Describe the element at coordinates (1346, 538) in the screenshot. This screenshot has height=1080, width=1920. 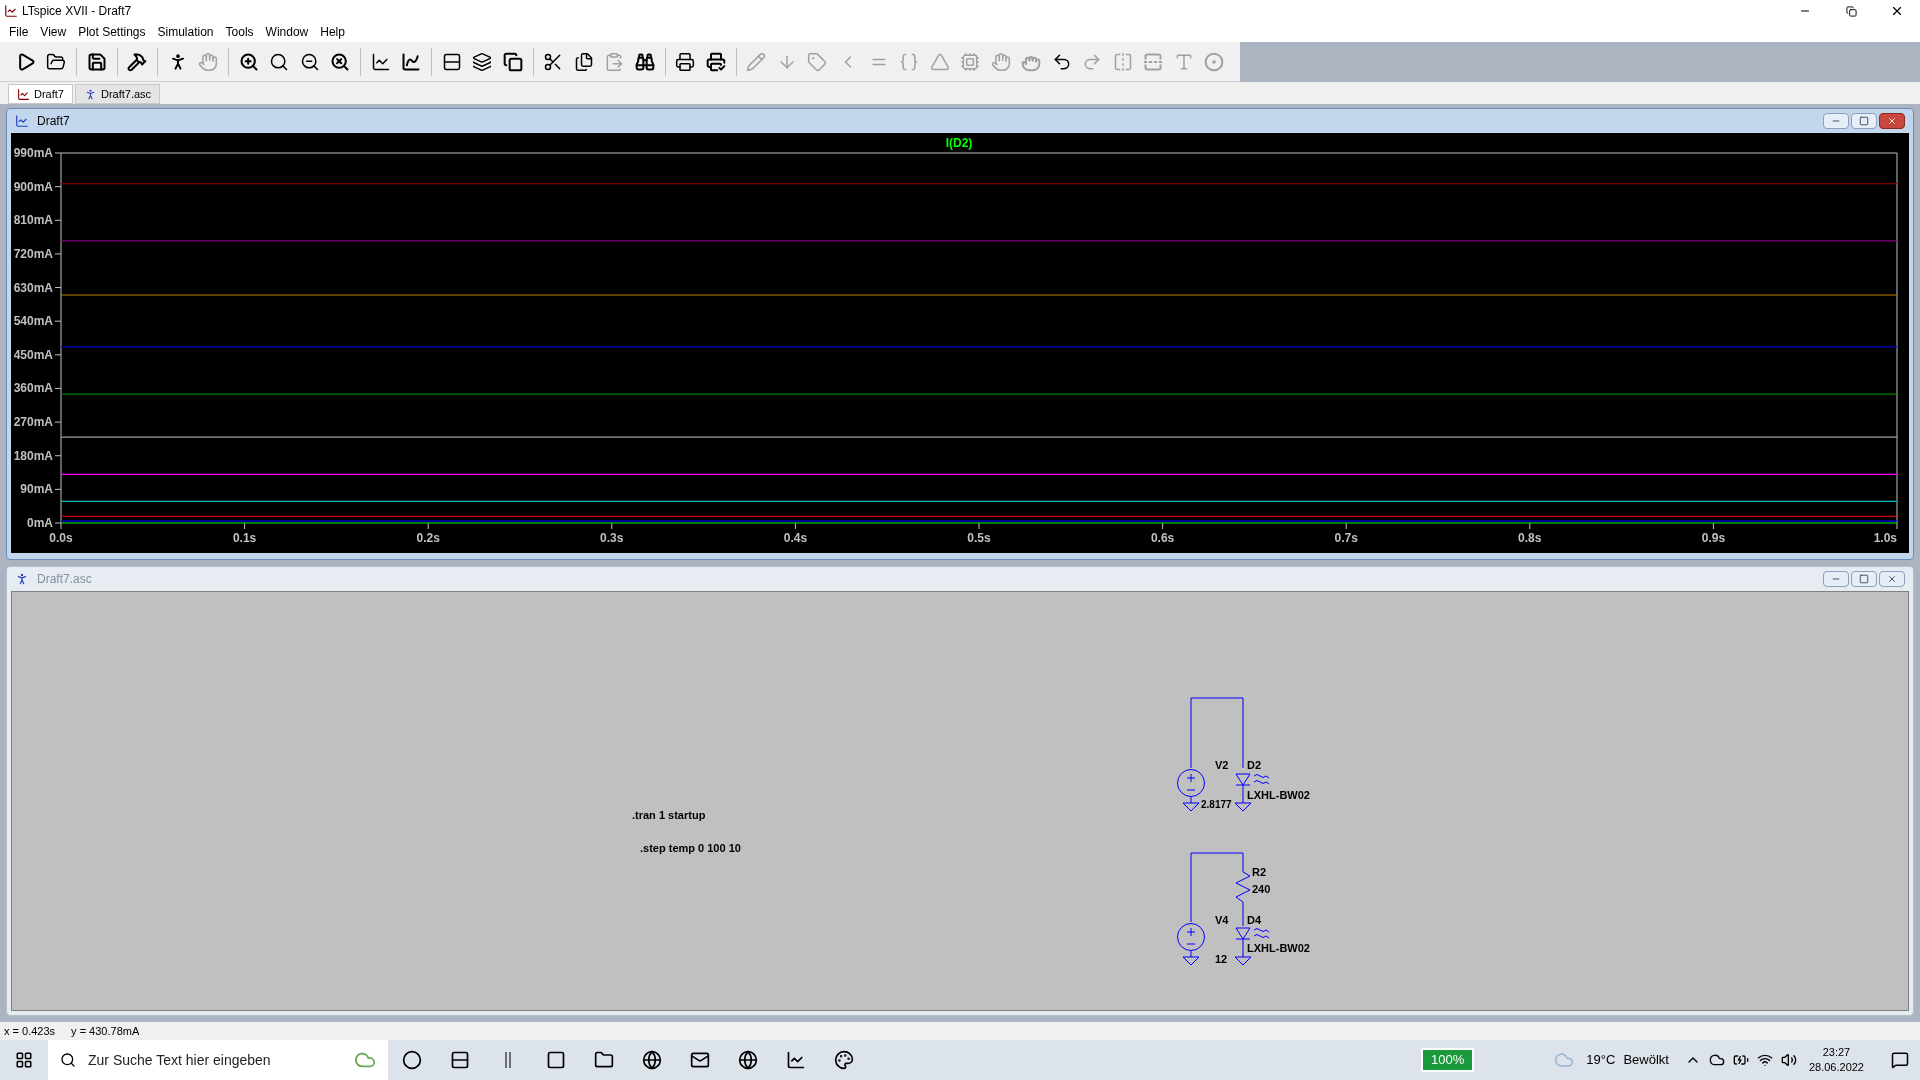
I see `x-tick-label: 0.7s` at that location.